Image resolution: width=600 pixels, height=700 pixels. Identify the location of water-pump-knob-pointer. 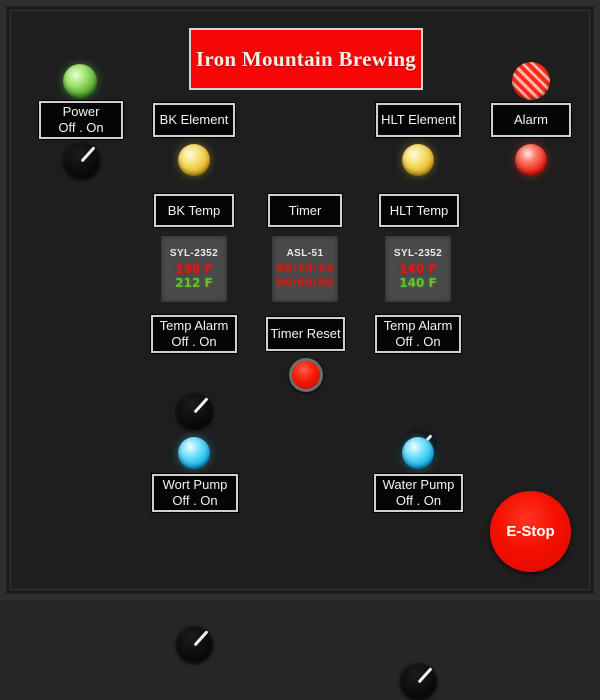
(424, 674).